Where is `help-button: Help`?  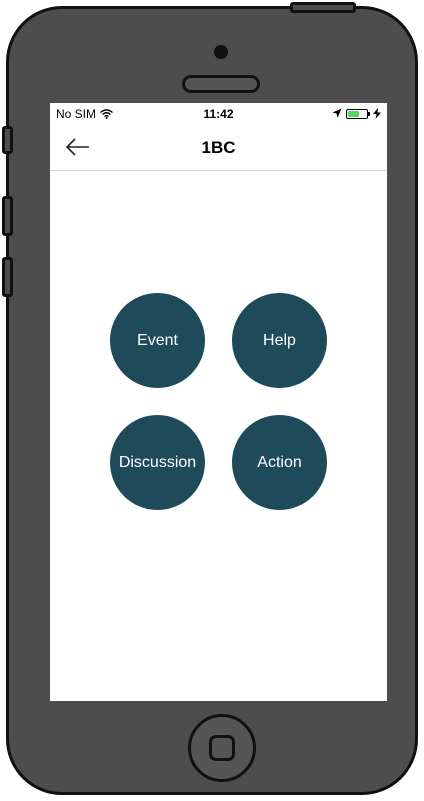 help-button: Help is located at coordinates (279, 340).